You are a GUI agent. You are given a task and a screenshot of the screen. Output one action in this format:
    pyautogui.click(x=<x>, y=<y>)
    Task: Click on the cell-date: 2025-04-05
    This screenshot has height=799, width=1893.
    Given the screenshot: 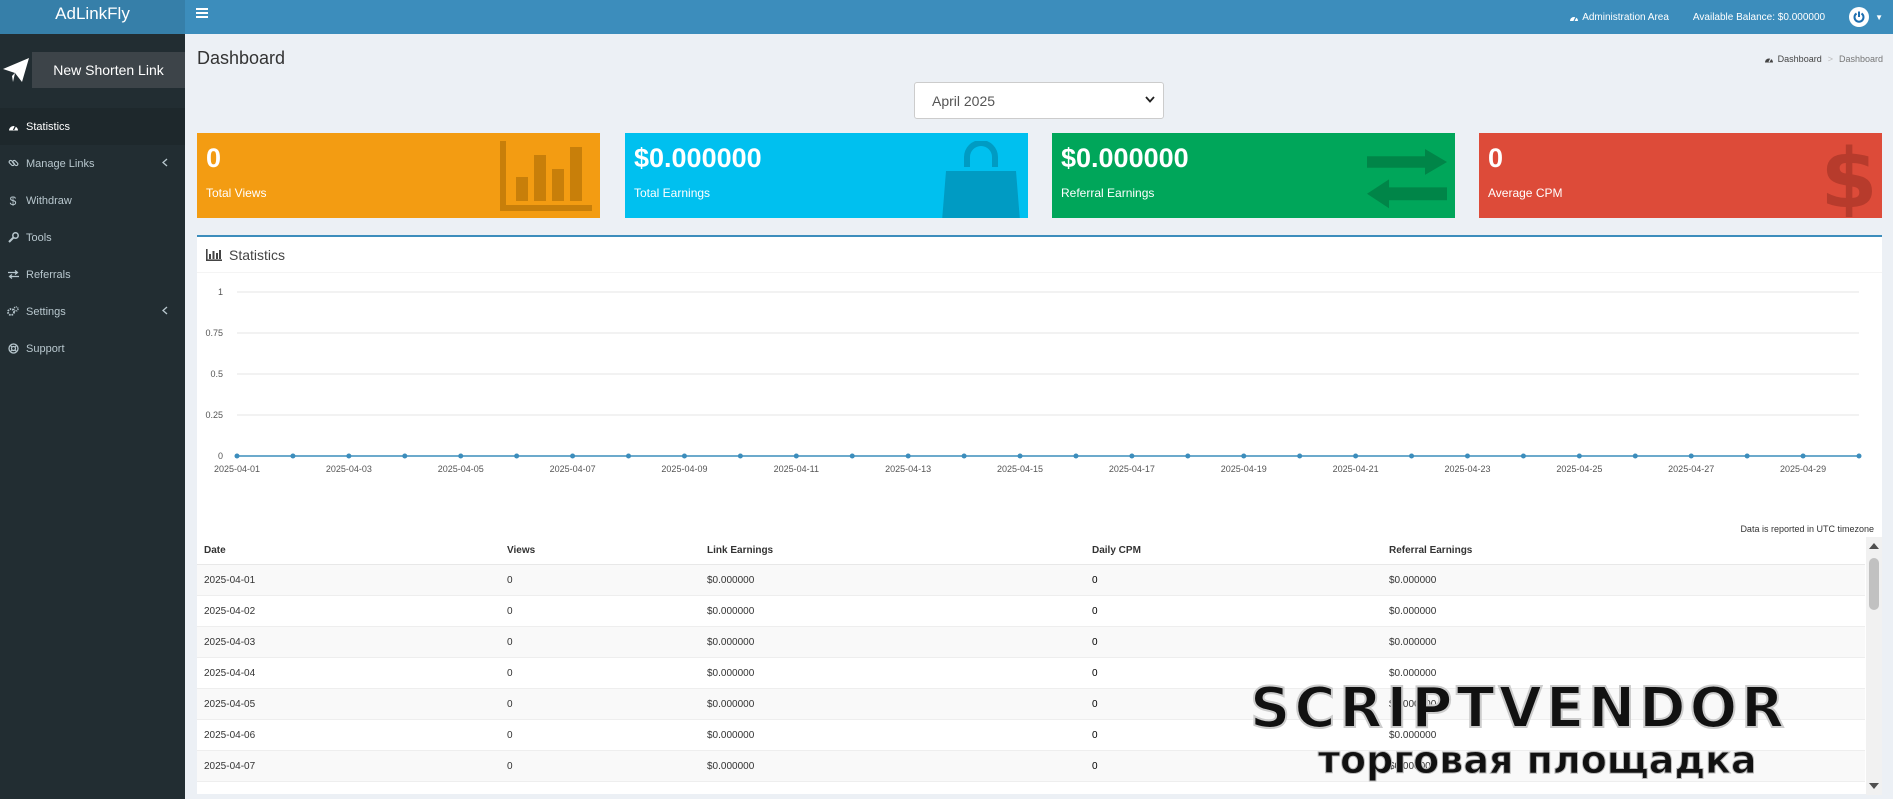 What is the action you would take?
    pyautogui.click(x=230, y=704)
    